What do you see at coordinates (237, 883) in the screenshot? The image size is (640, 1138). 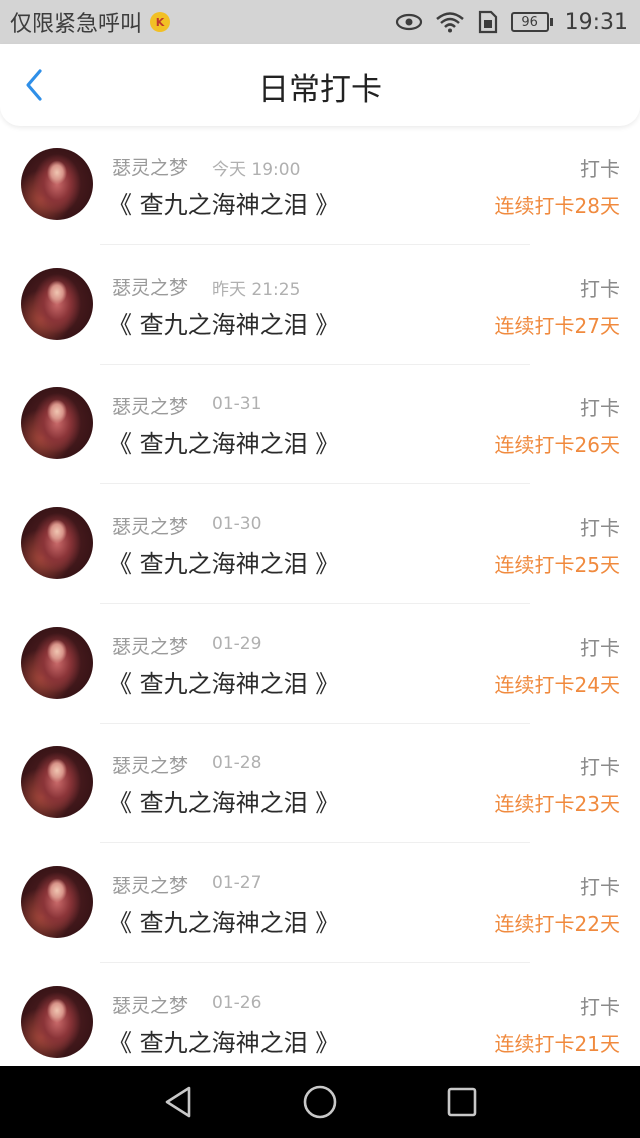 I see `checkin-time: 01-27` at bounding box center [237, 883].